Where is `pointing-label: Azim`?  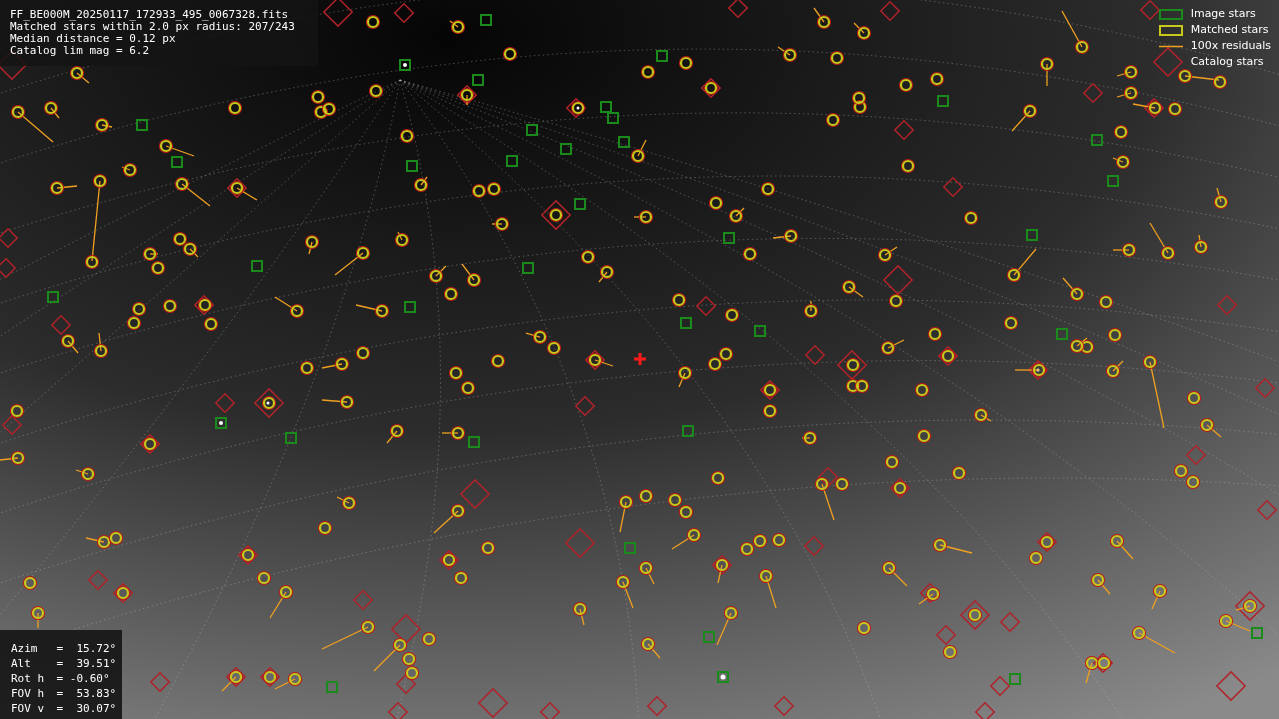 pointing-label: Azim is located at coordinates (25, 648).